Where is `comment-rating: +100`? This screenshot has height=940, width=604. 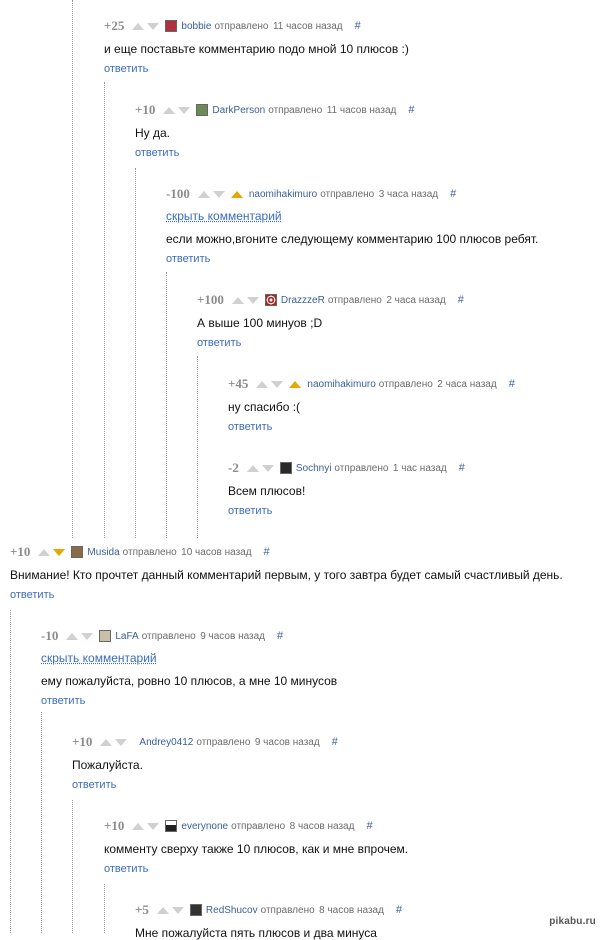 comment-rating: +100 is located at coordinates (210, 299).